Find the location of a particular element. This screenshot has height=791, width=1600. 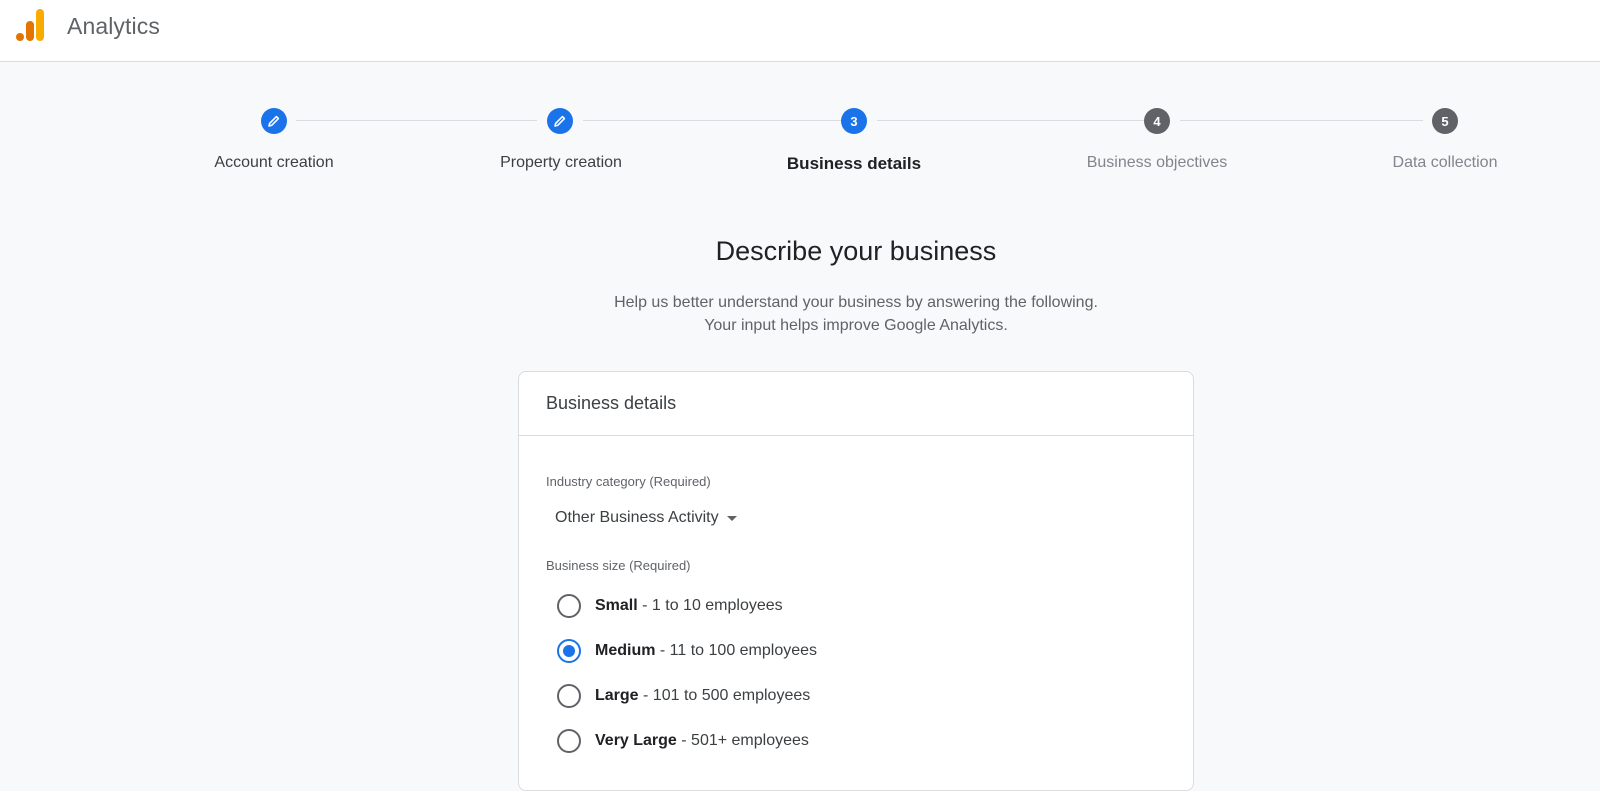

option-text: Very Large - 501+ employees is located at coordinates (702, 741).